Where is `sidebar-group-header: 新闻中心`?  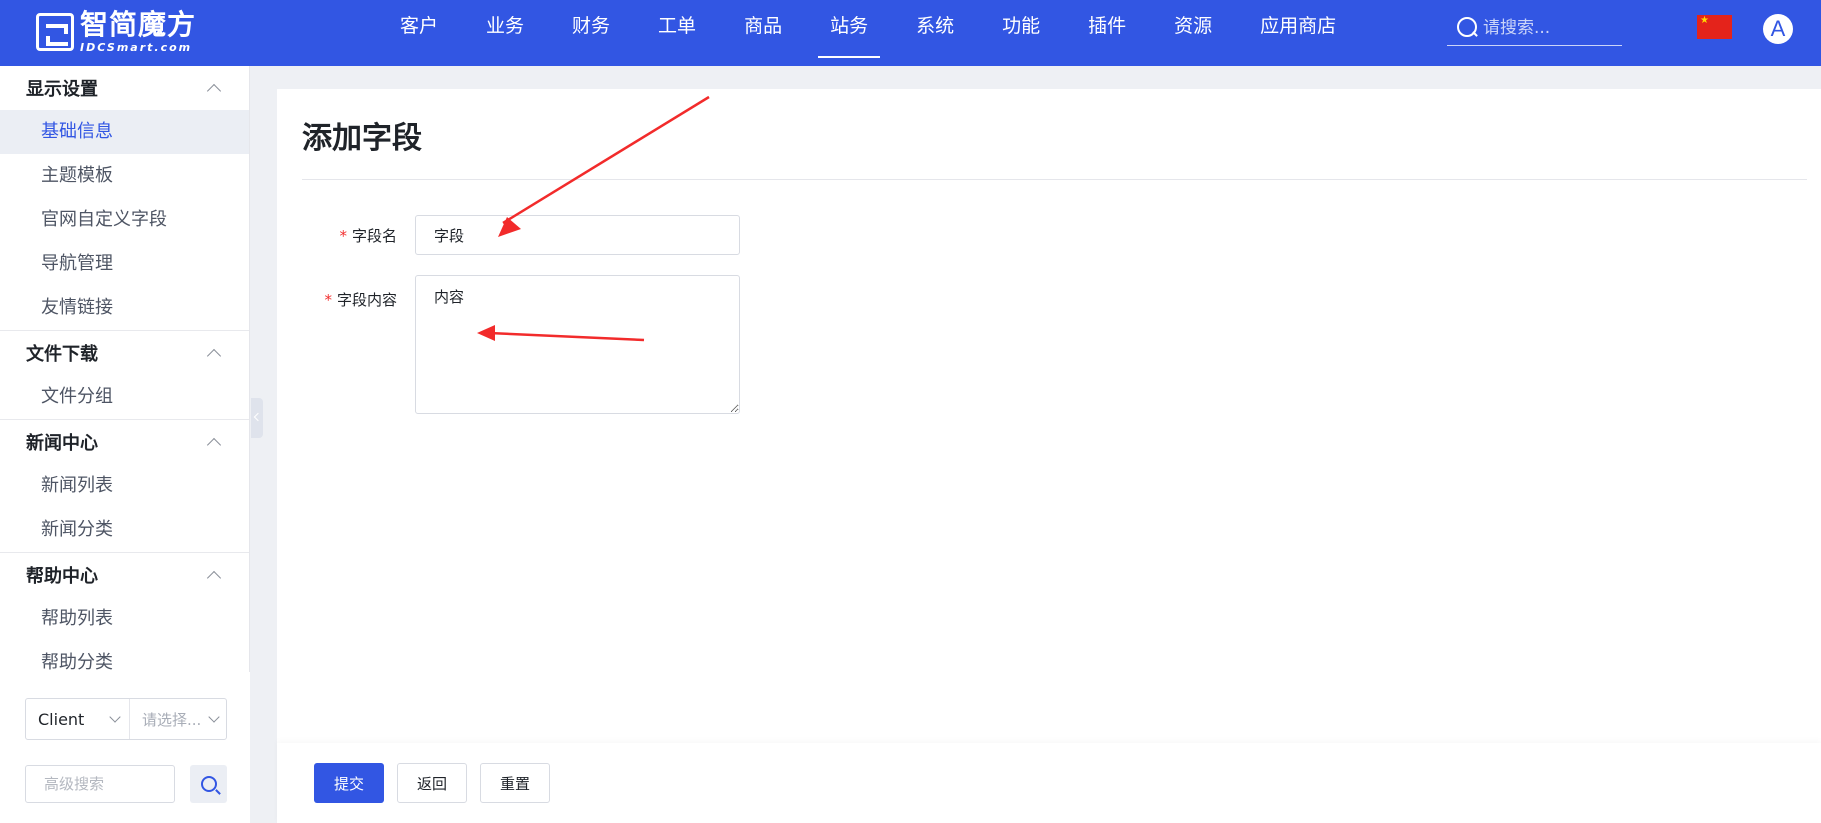
sidebar-group-header: 新闻中心 is located at coordinates (124, 442).